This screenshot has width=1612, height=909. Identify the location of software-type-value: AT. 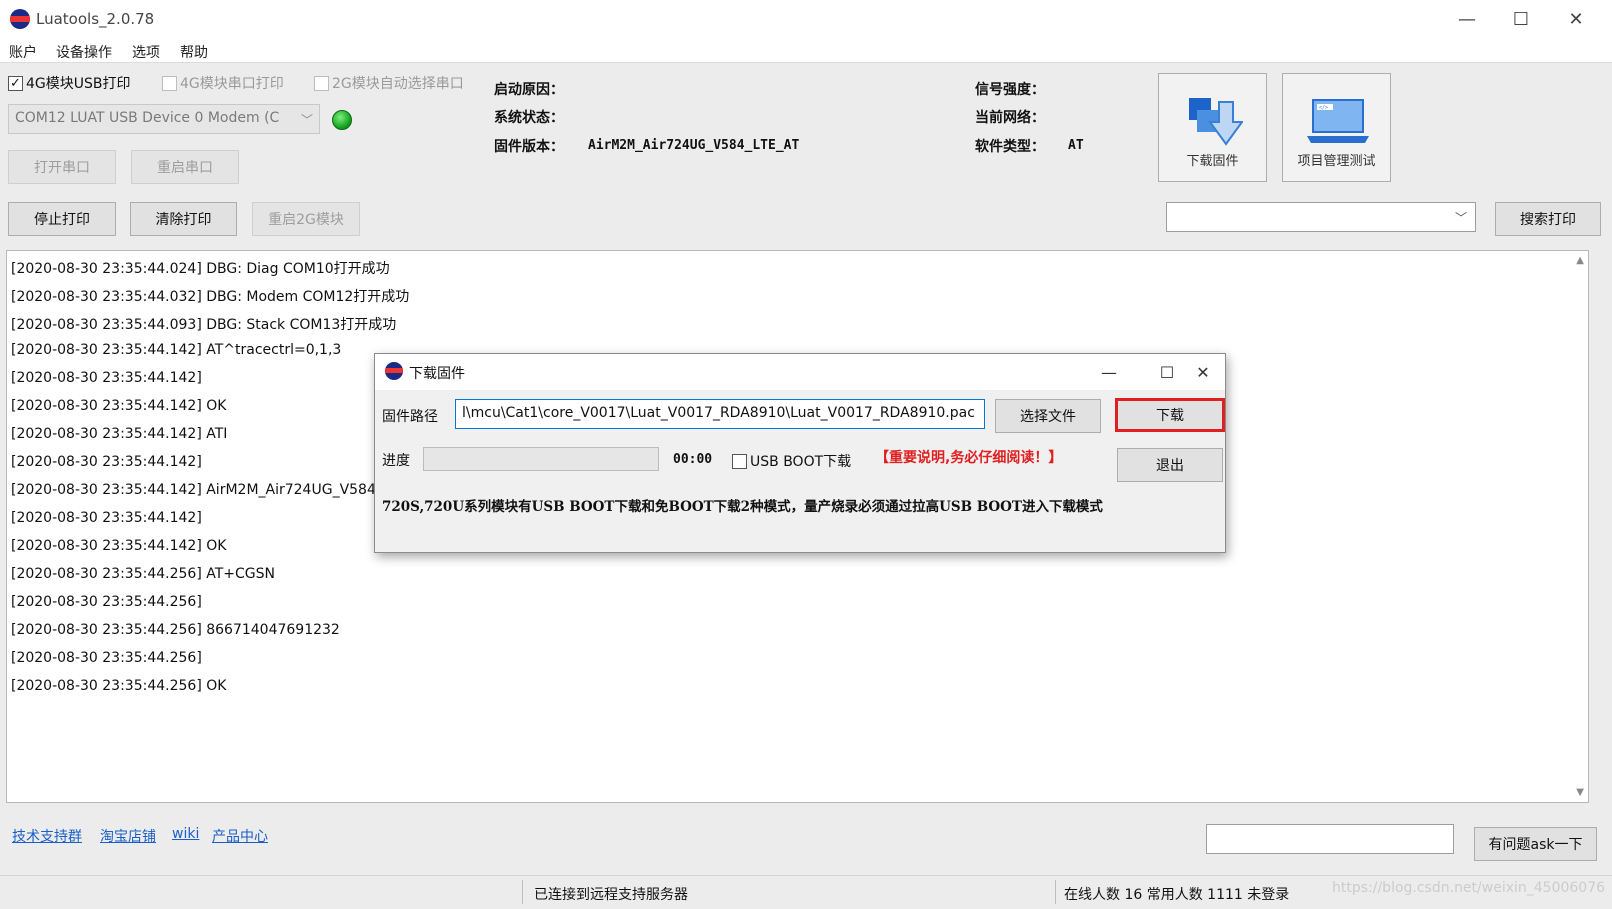
(1076, 145).